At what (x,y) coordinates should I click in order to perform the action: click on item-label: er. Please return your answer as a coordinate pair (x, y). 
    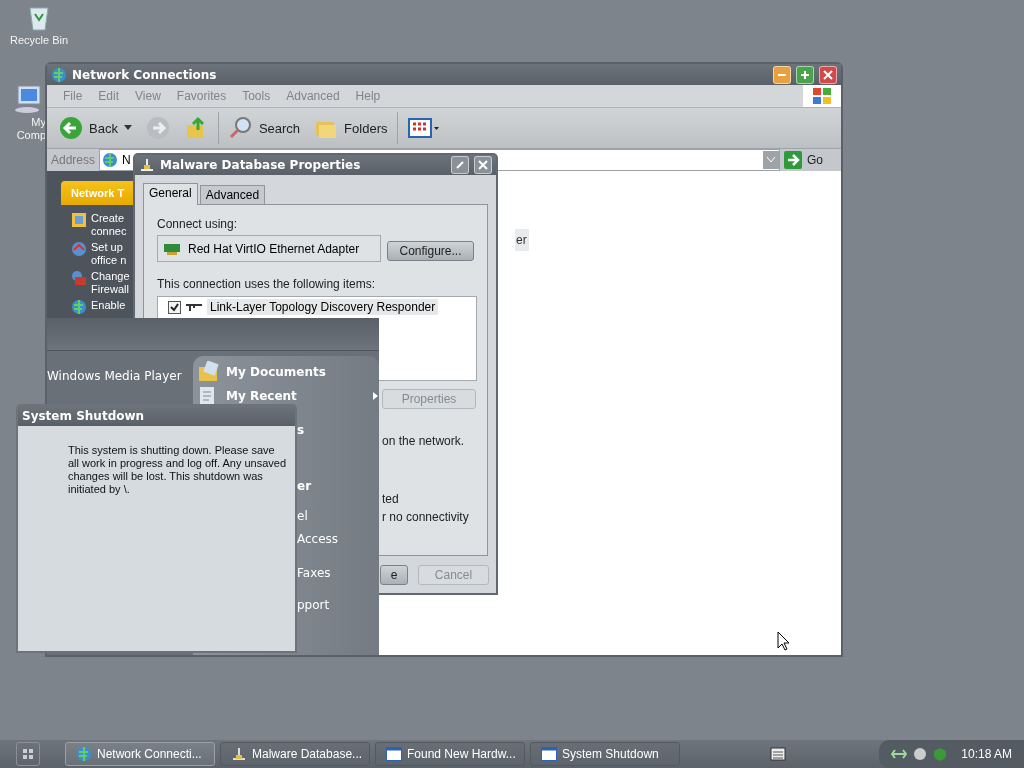
    Looking at the image, I should click on (522, 240).